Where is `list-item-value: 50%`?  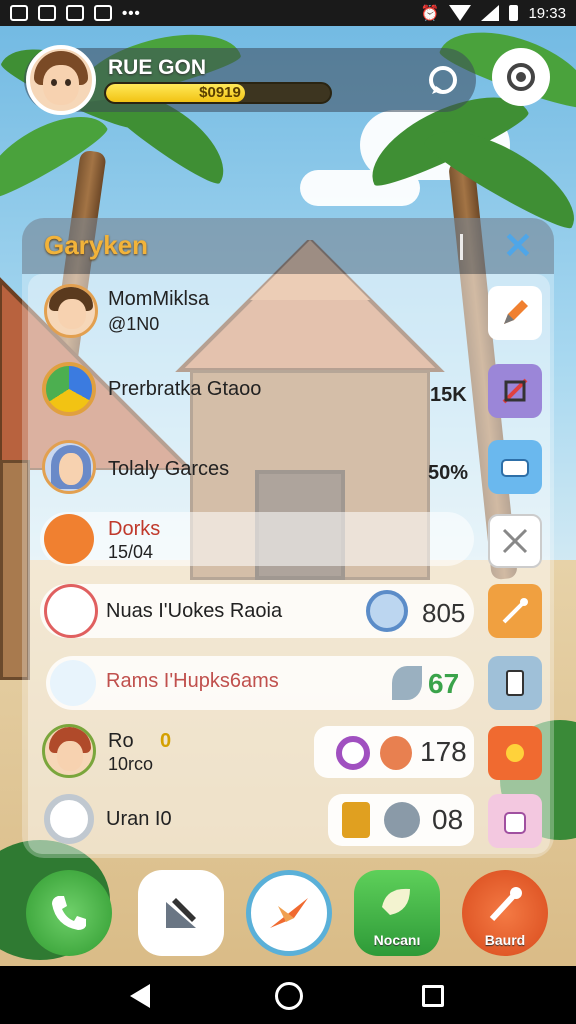 list-item-value: 50% is located at coordinates (448, 473).